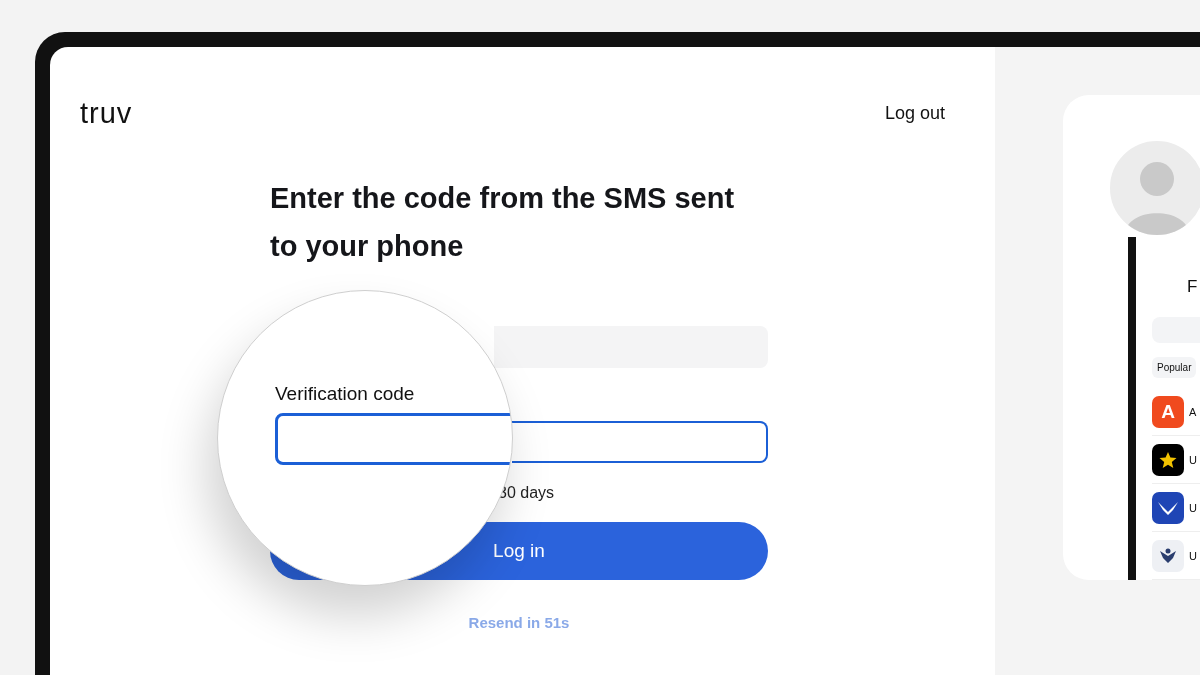 Image resolution: width=1200 pixels, height=675 pixels. What do you see at coordinates (1193, 411) in the screenshot?
I see `list-item-label: A` at bounding box center [1193, 411].